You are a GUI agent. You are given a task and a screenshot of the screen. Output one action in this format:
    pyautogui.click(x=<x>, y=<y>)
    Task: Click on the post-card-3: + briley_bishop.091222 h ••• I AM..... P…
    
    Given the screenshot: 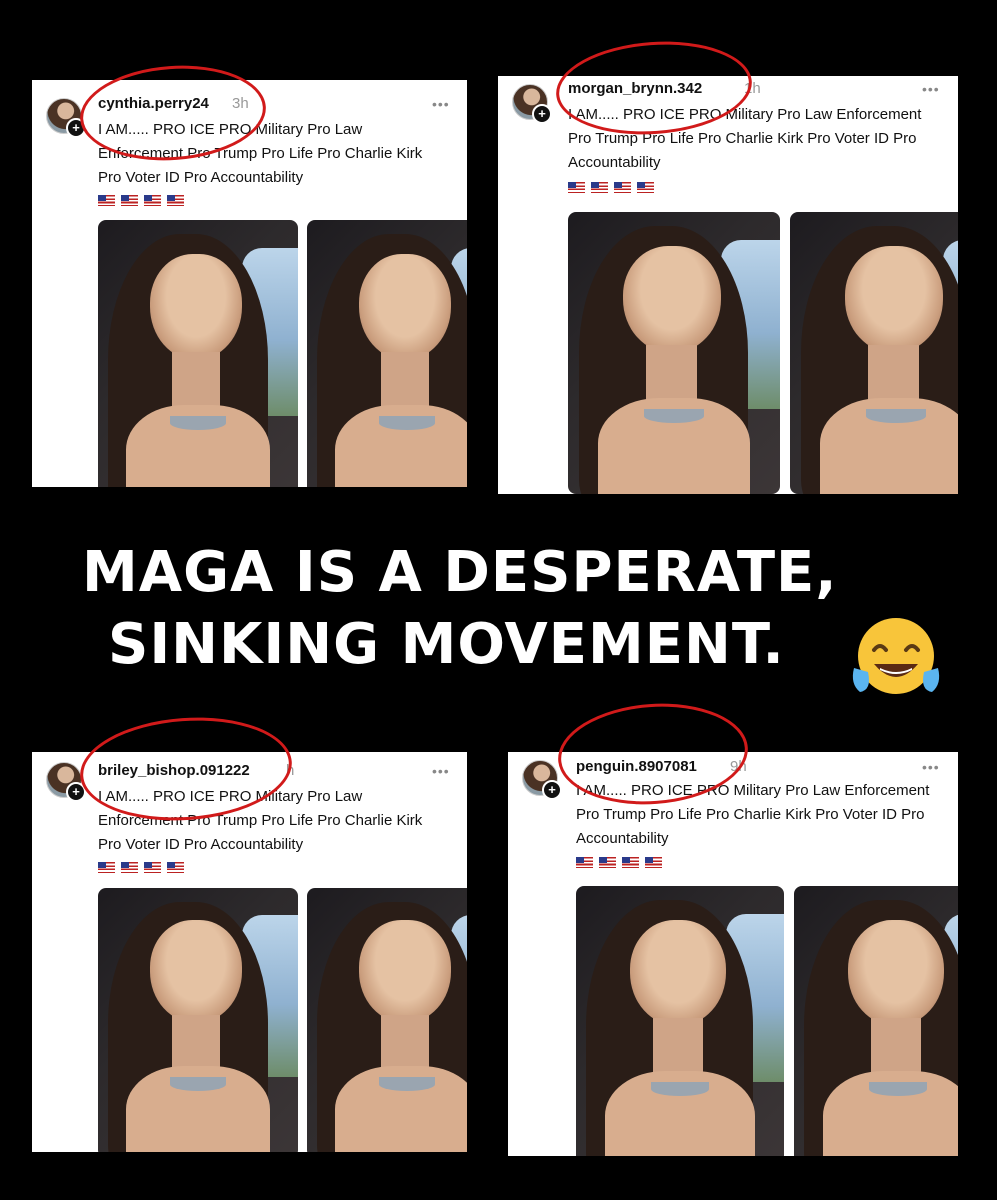 What is the action you would take?
    pyautogui.click(x=249, y=952)
    